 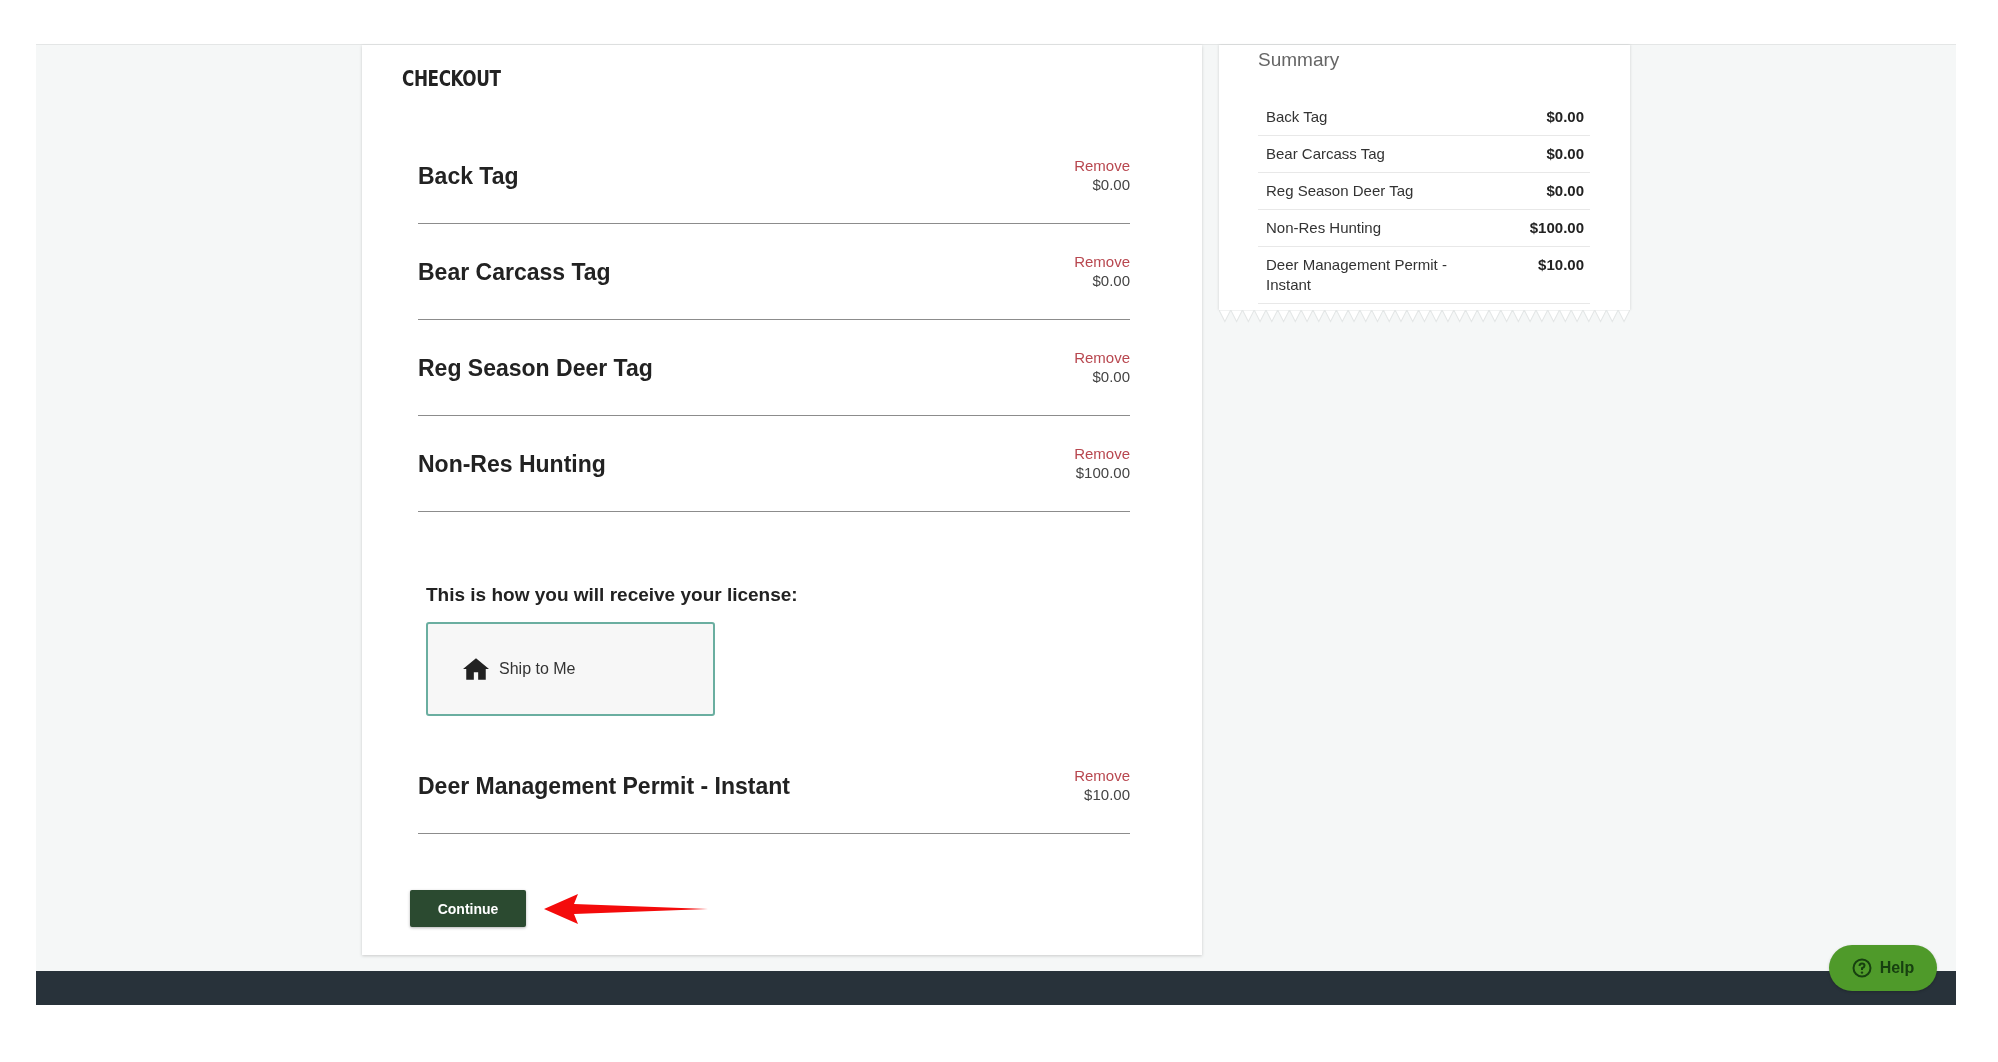 I want to click on summary-item: Reg Season Deer Tag, so click(x=1340, y=191).